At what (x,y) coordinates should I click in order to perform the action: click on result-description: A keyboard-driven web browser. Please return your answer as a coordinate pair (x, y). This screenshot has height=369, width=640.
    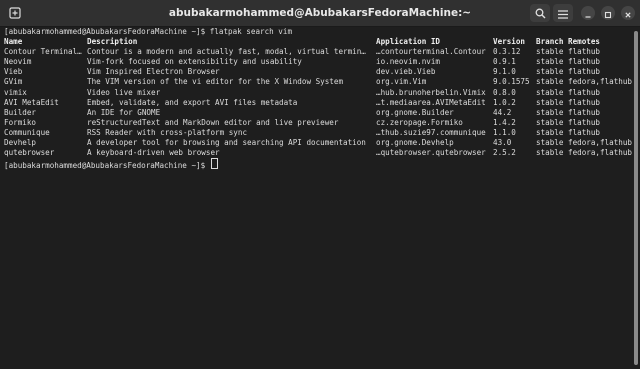
    Looking at the image, I should click on (153, 153).